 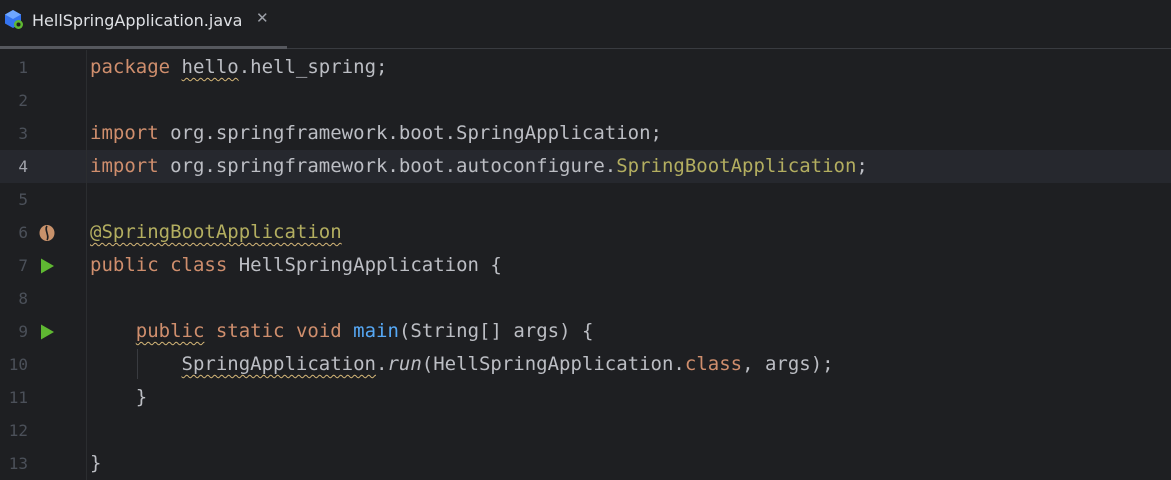 What do you see at coordinates (18, 364) in the screenshot?
I see `line-number: 10` at bounding box center [18, 364].